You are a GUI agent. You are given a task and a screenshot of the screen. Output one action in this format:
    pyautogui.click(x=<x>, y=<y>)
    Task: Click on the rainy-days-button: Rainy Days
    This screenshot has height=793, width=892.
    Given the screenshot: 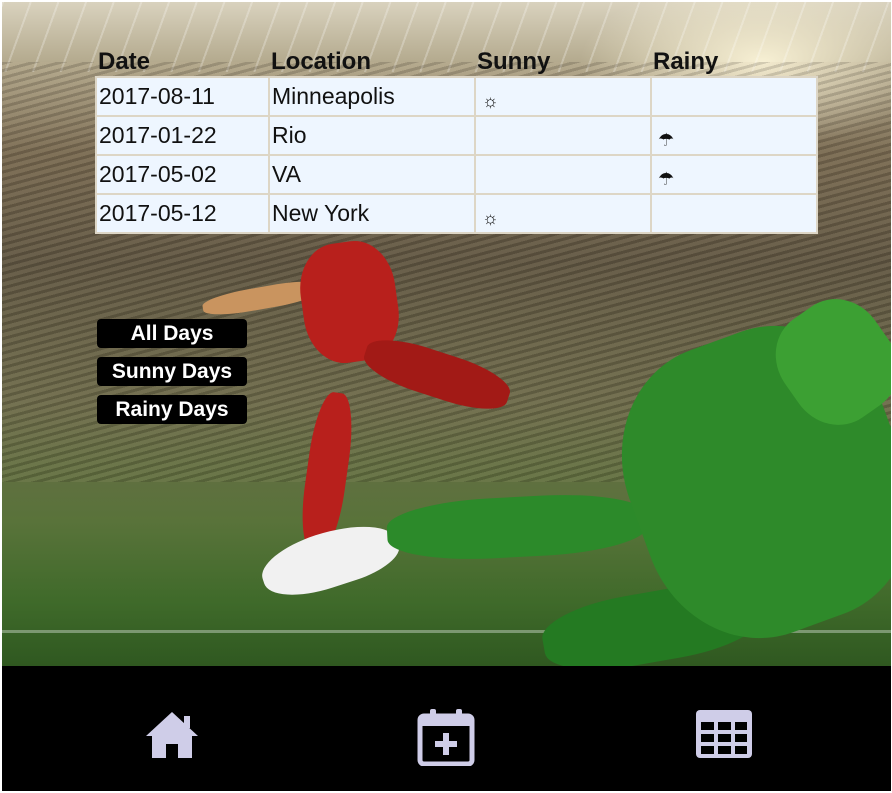 What is the action you would take?
    pyautogui.click(x=172, y=409)
    